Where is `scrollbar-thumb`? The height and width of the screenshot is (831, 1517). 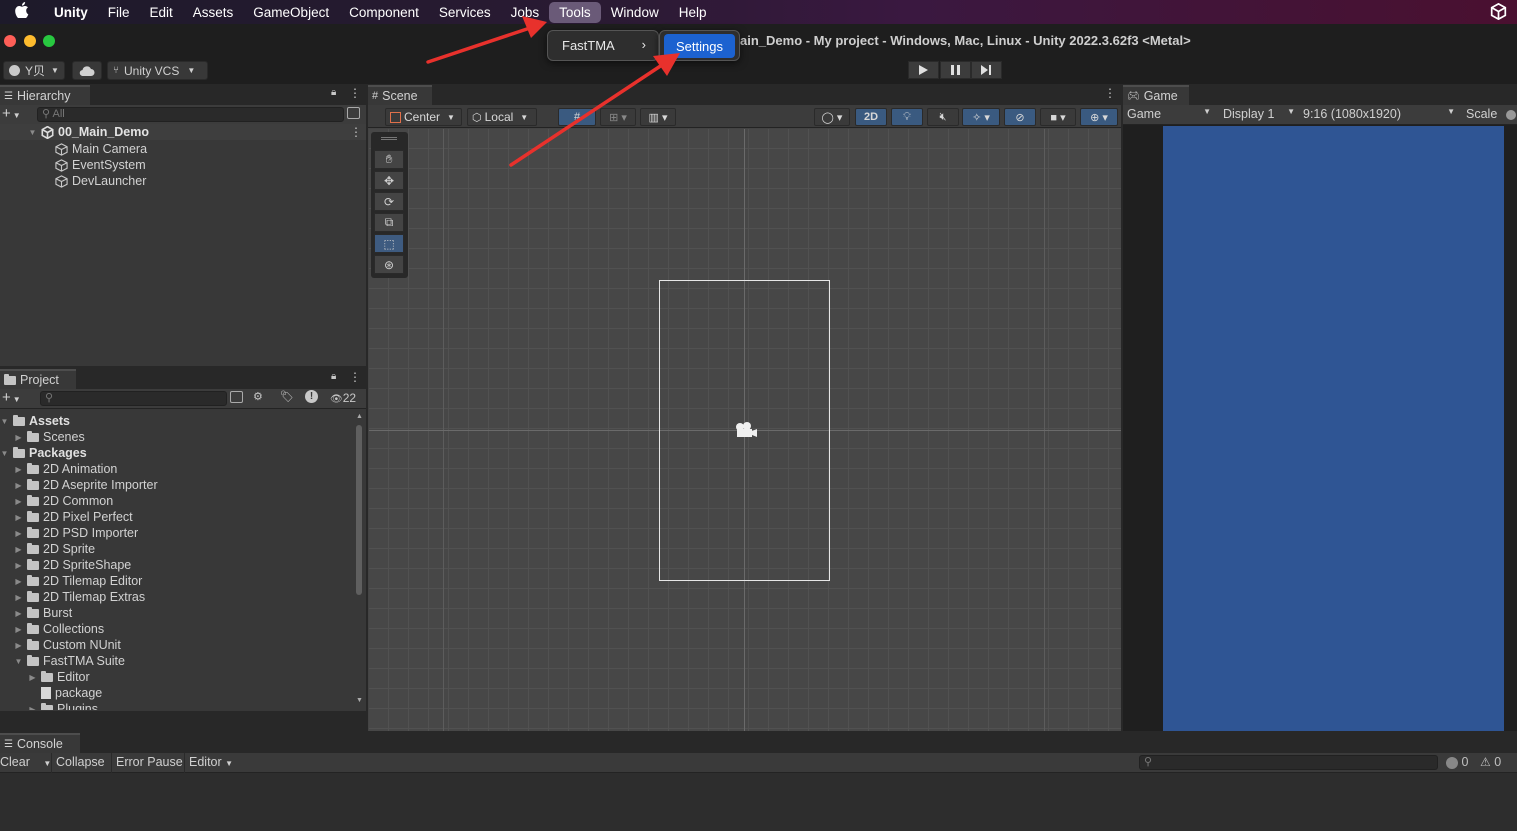 scrollbar-thumb is located at coordinates (359, 510).